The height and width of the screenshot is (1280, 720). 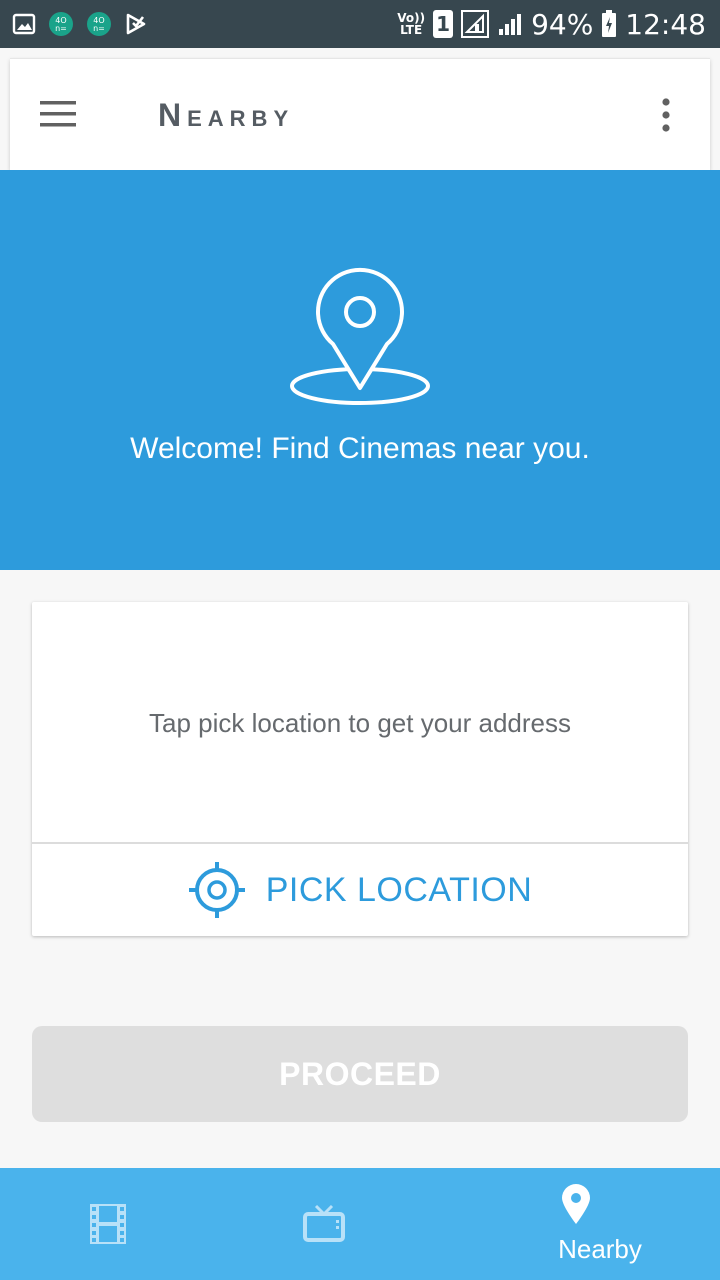 I want to click on status-bar: 4O n= 4O n= Vo)) LTE 1 94% 12:48, so click(x=360, y=24).